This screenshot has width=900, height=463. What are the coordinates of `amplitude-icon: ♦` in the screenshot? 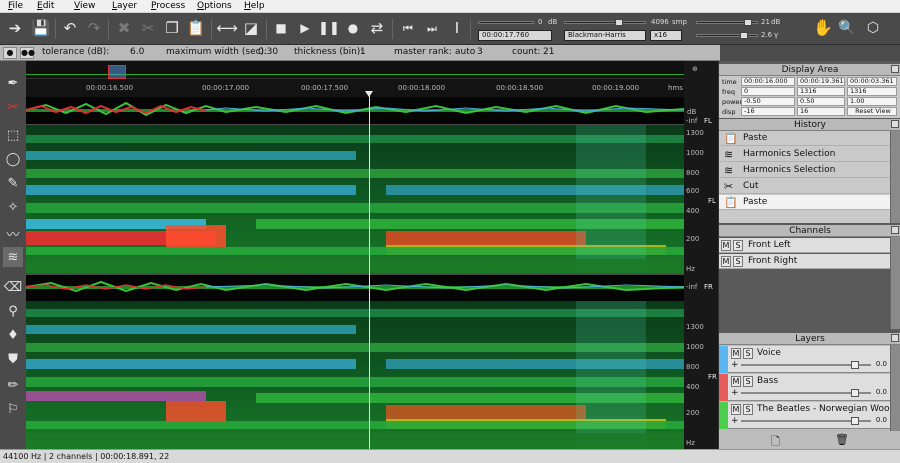 It's located at (13, 335).